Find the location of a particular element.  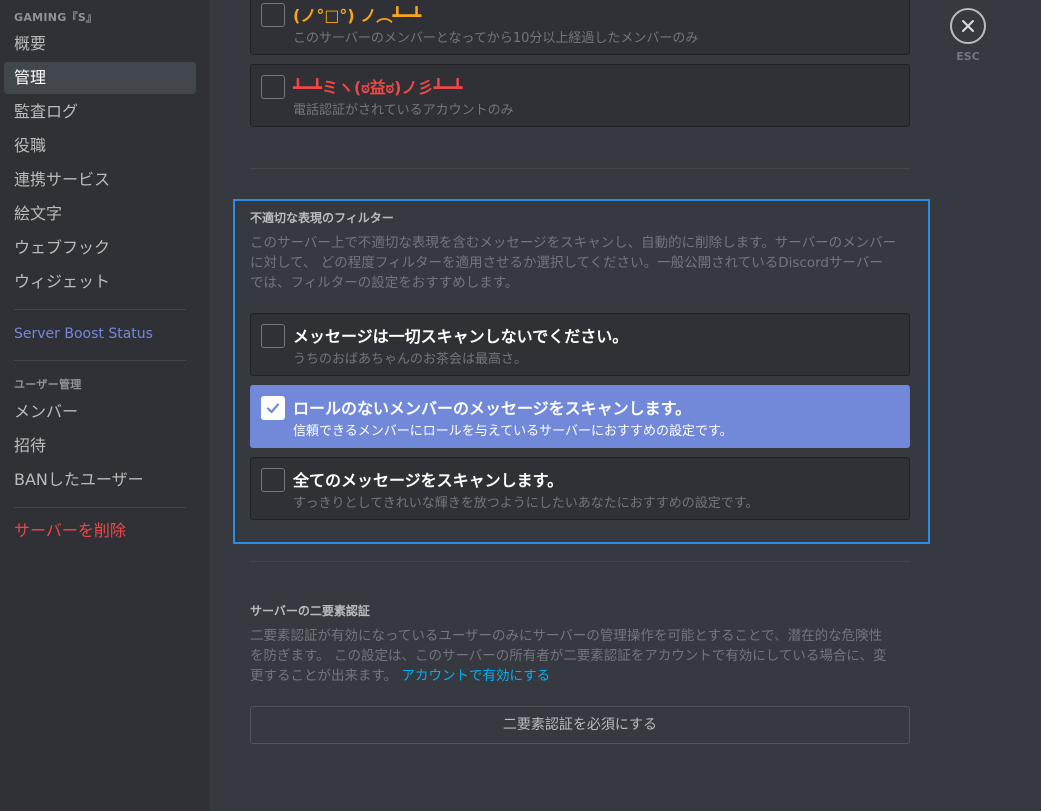

option-description: うちのおばあちゃんのお茶会は最高さ。 is located at coordinates (410, 359).